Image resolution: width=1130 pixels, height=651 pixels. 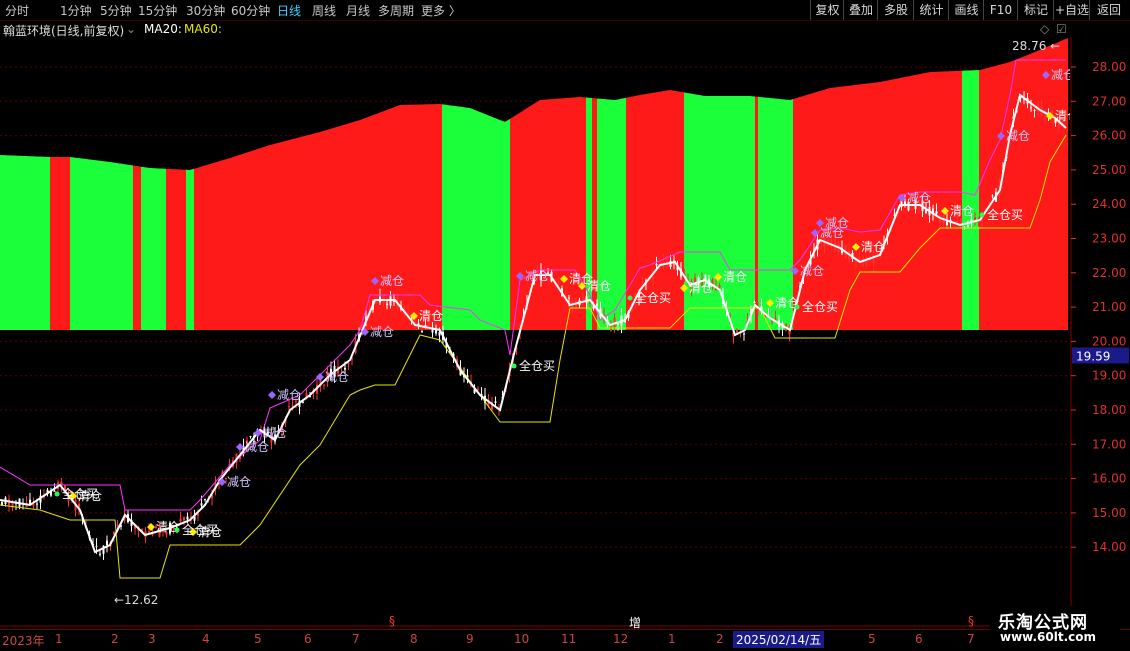 What do you see at coordinates (250, 10) in the screenshot?
I see `period-tab-5: 60分钟` at bounding box center [250, 10].